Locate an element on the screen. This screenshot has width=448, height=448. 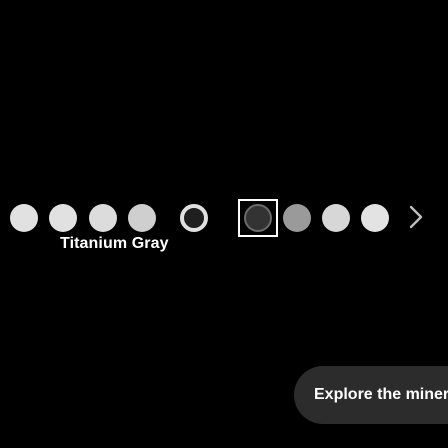
chevron-right-icon is located at coordinates (417, 217).